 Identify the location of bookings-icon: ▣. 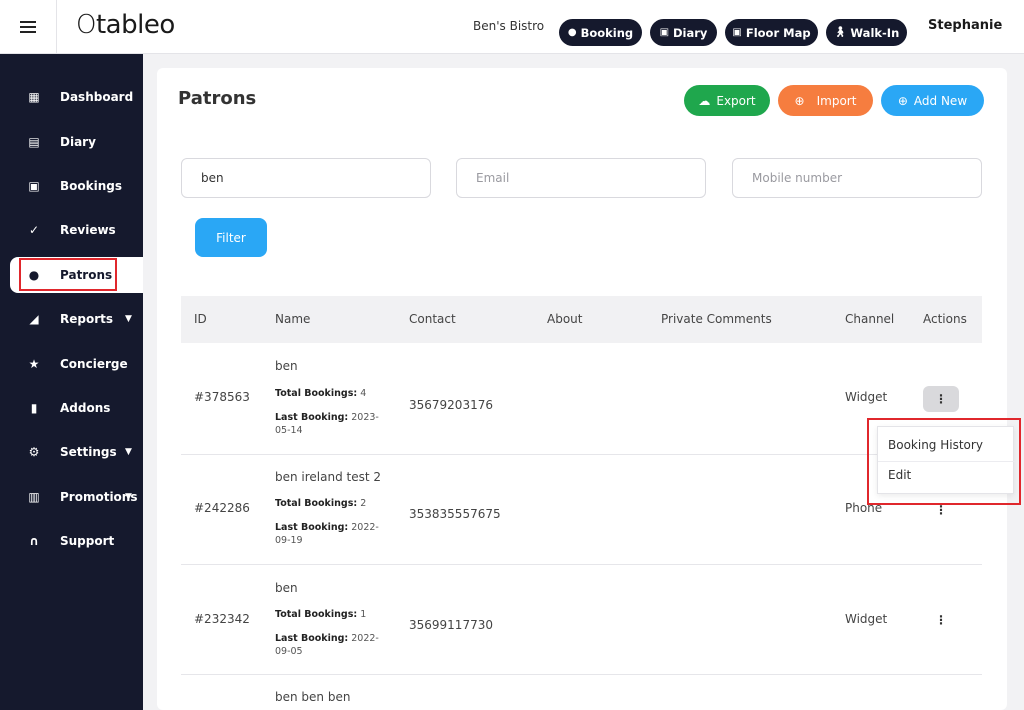
(34, 186).